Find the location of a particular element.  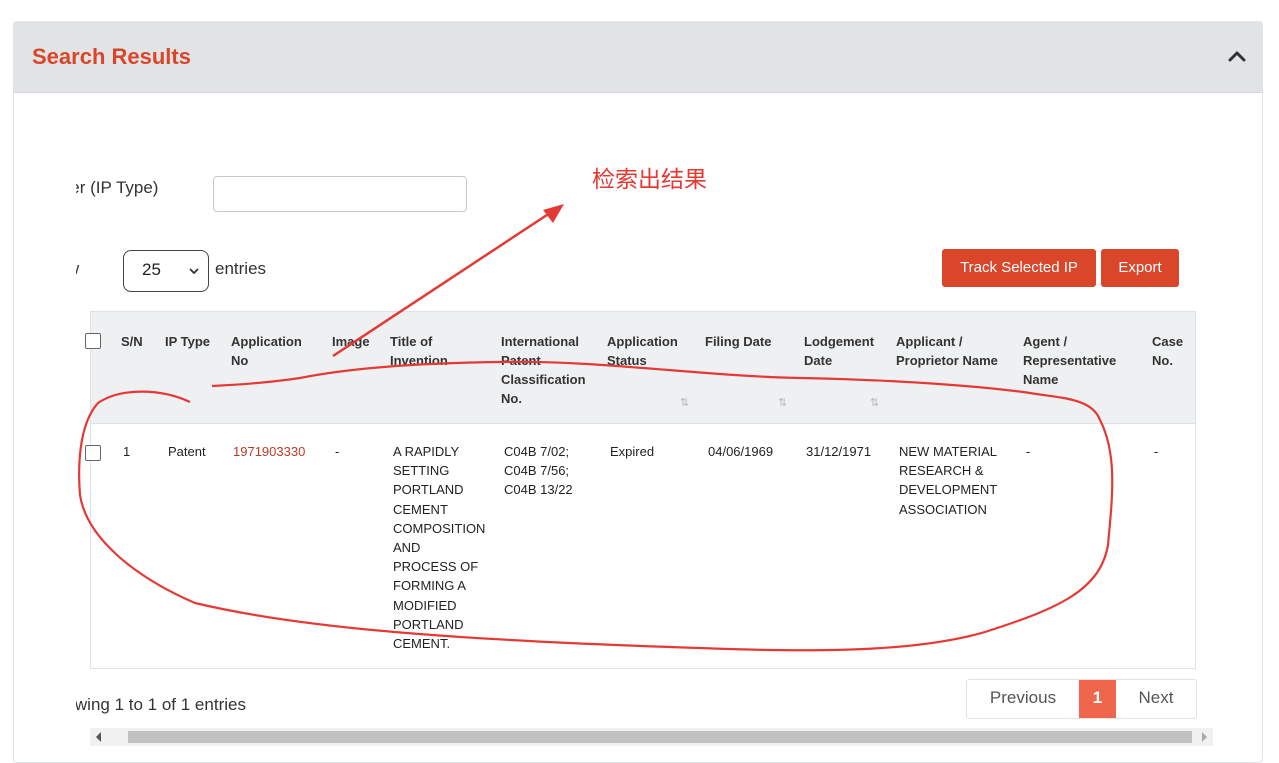

pagination: Previous 1 Next is located at coordinates (1081, 699).